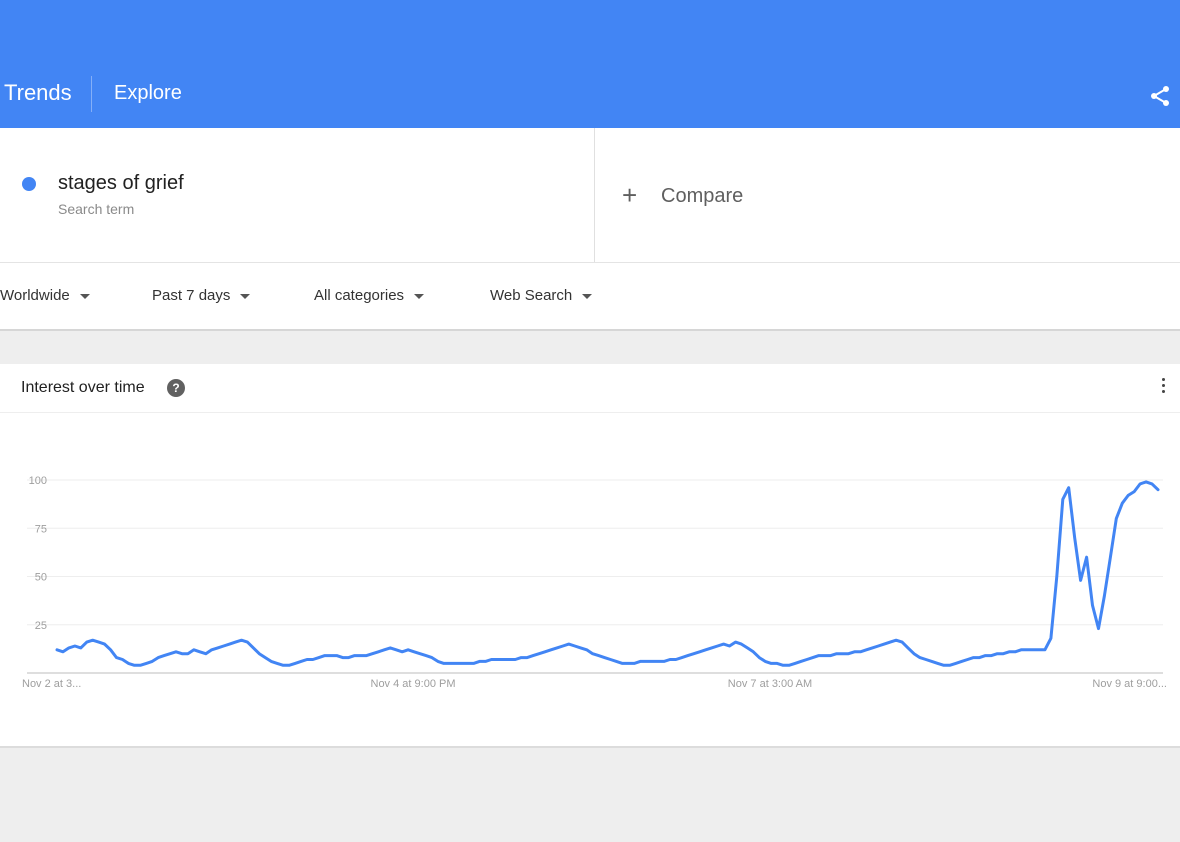  What do you see at coordinates (629, 195) in the screenshot?
I see `plus-icon: +` at bounding box center [629, 195].